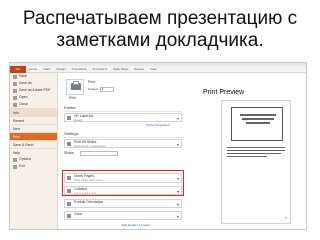 The width and height of the screenshot is (320, 240). Describe the element at coordinates (61, 69) in the screenshot. I see `tab-design: Design` at that location.